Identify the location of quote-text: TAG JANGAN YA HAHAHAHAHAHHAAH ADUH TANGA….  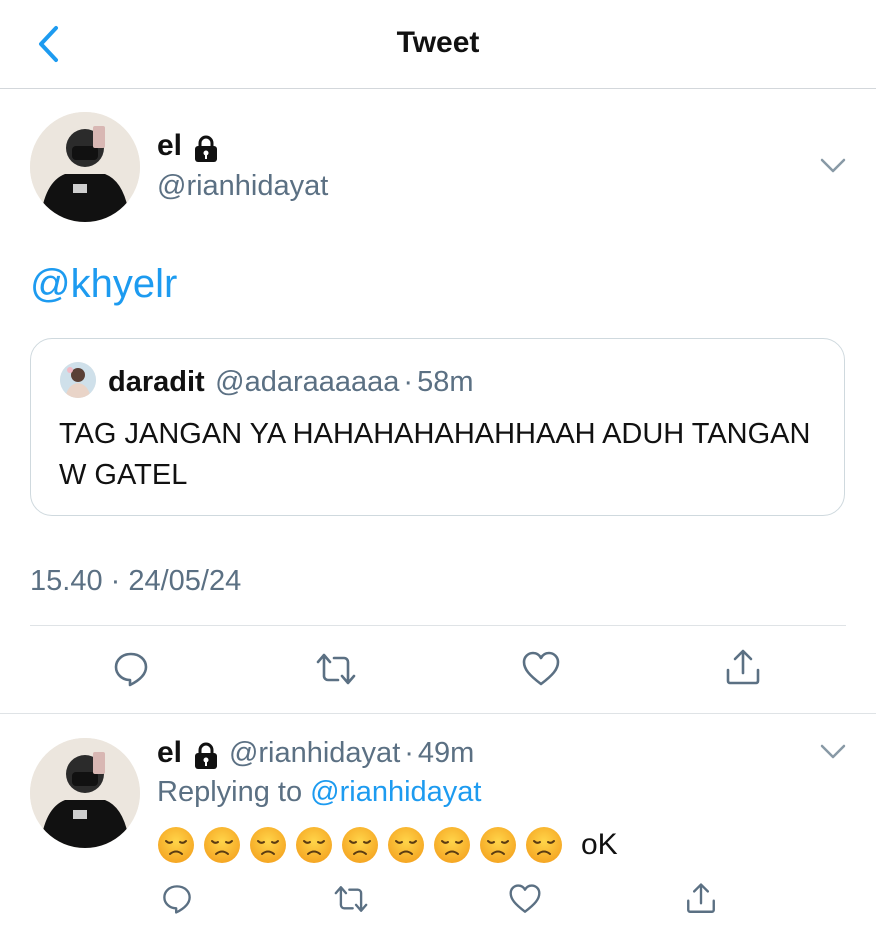
(435, 454).